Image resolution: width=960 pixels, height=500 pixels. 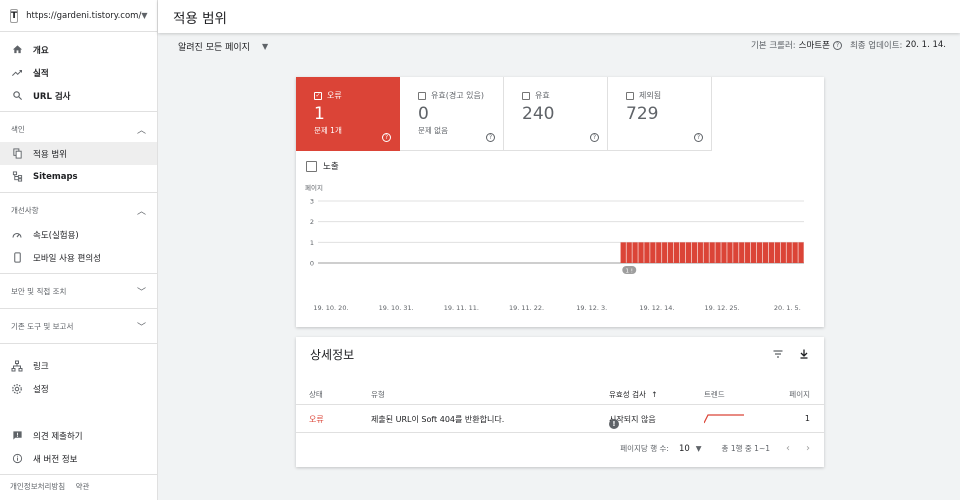 What do you see at coordinates (37, 486) in the screenshot?
I see `privacy-link: 개인정보처리방침` at bounding box center [37, 486].